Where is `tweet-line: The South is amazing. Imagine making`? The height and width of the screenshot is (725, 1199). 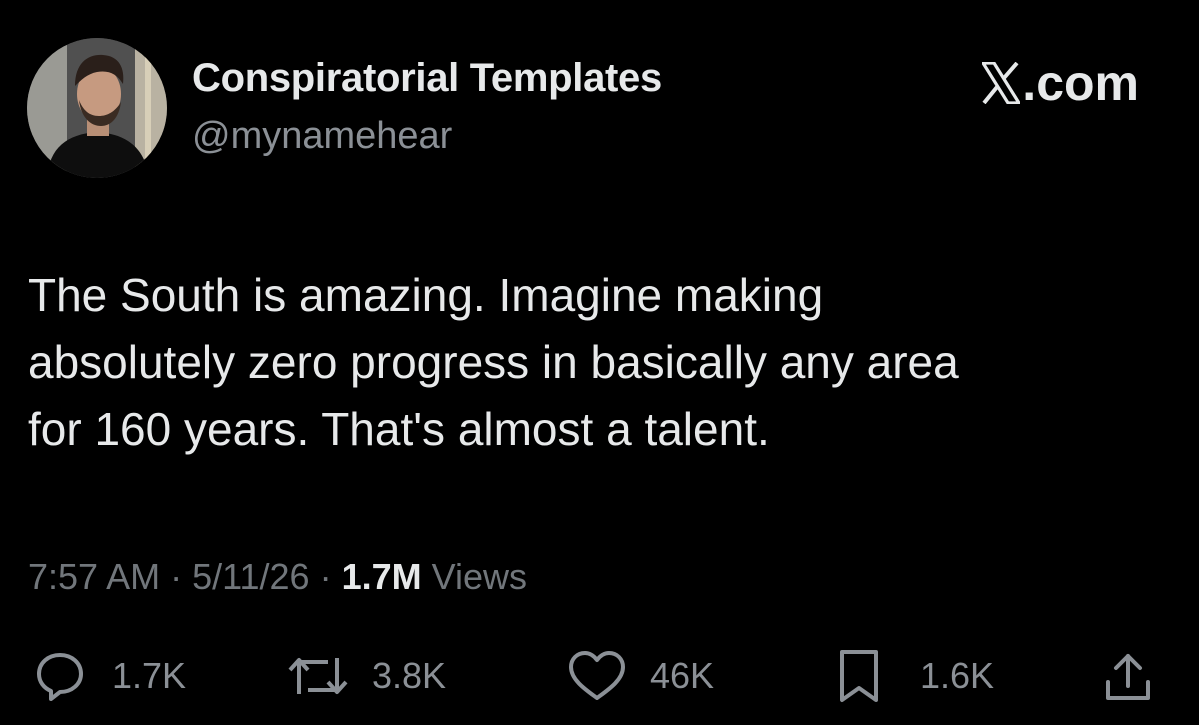 tweet-line: The South is amazing. Imagine making is located at coordinates (426, 295).